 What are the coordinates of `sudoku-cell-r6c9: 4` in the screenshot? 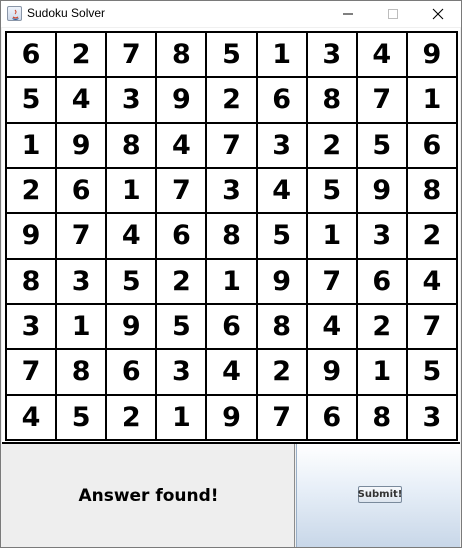 It's located at (431, 281).